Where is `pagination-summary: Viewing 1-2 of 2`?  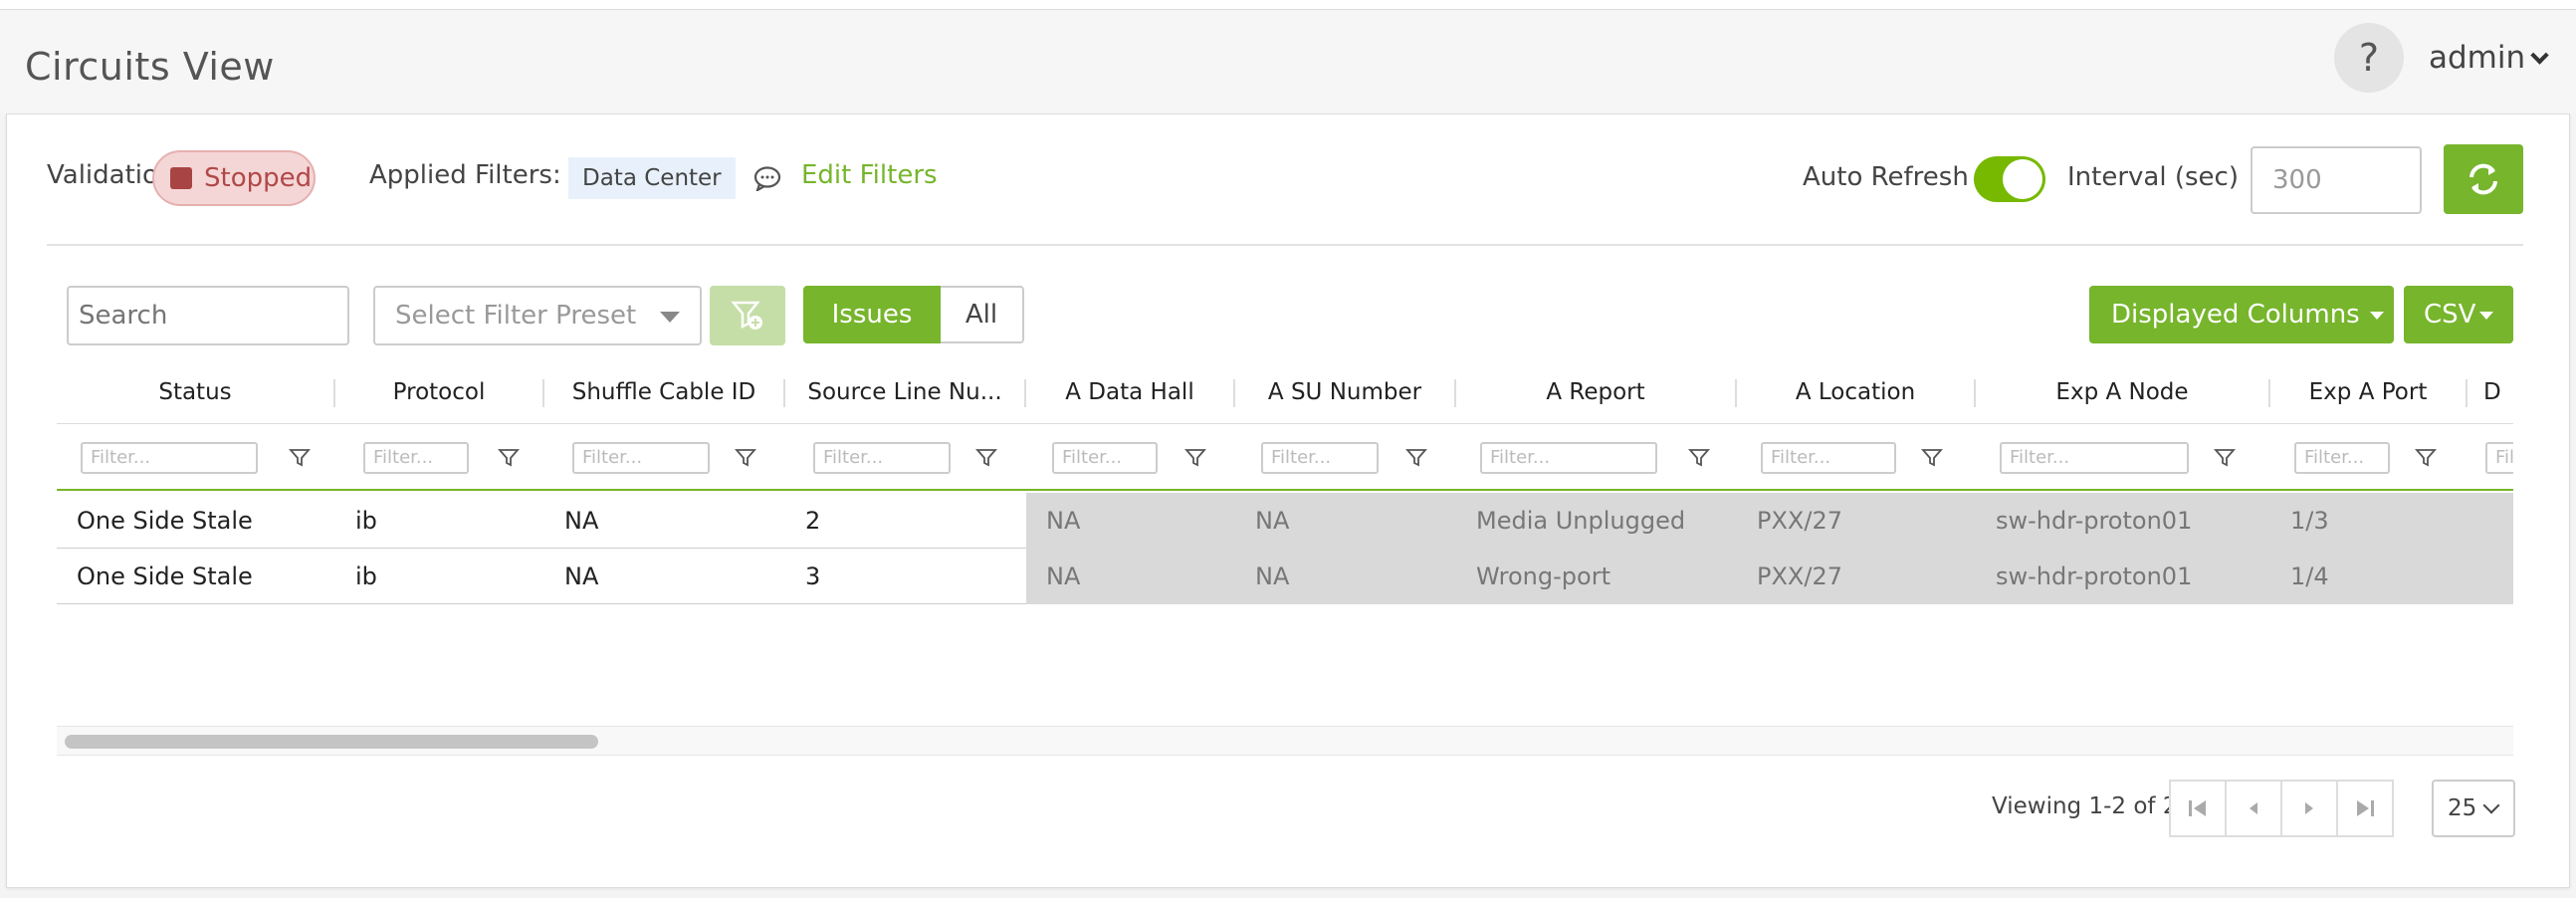
pagination-summary: Viewing 1-2 of 2 is located at coordinates (2085, 806).